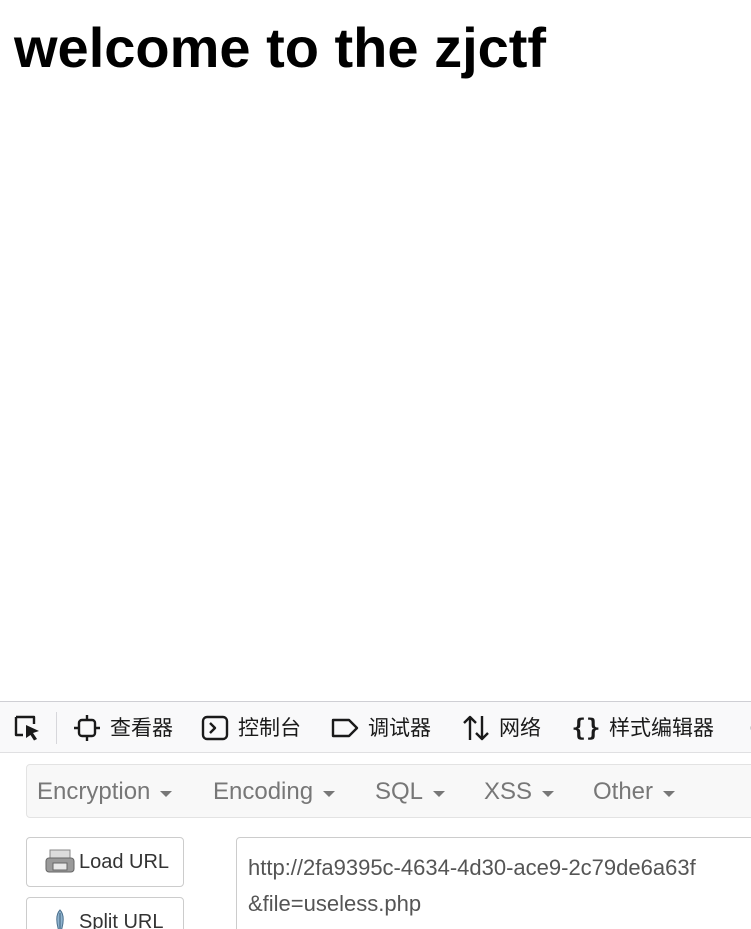  Describe the element at coordinates (215, 728) in the screenshot. I see `console-icon` at that location.